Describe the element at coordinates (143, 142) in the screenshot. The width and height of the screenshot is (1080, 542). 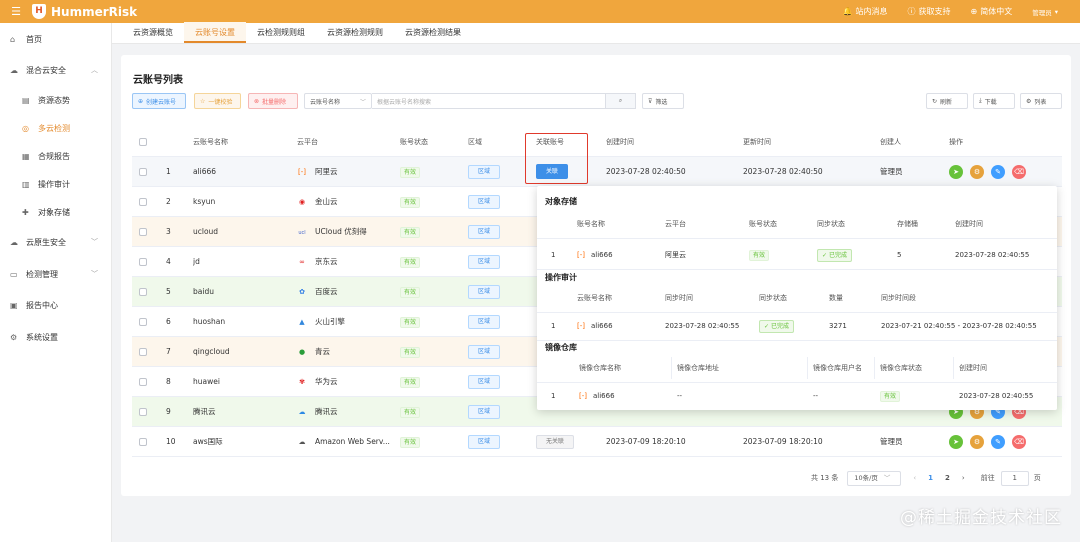
I see `select-all-checkbox` at that location.